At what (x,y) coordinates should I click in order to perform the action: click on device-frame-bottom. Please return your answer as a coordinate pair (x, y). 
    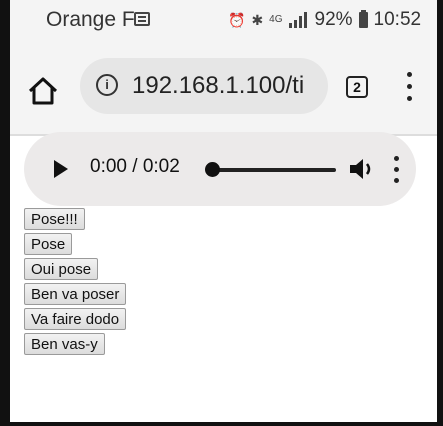
    Looking at the image, I should click on (221, 424).